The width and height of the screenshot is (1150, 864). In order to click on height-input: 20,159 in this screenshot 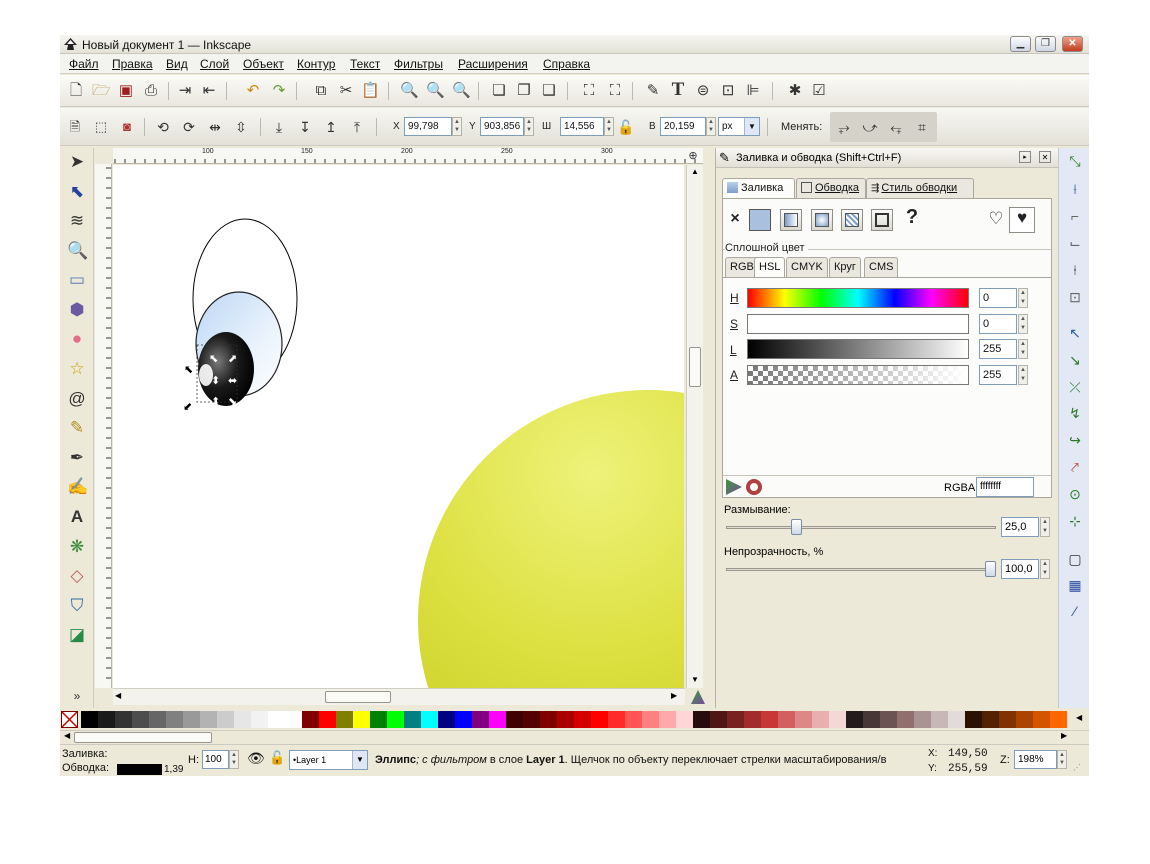, I will do `click(683, 126)`.